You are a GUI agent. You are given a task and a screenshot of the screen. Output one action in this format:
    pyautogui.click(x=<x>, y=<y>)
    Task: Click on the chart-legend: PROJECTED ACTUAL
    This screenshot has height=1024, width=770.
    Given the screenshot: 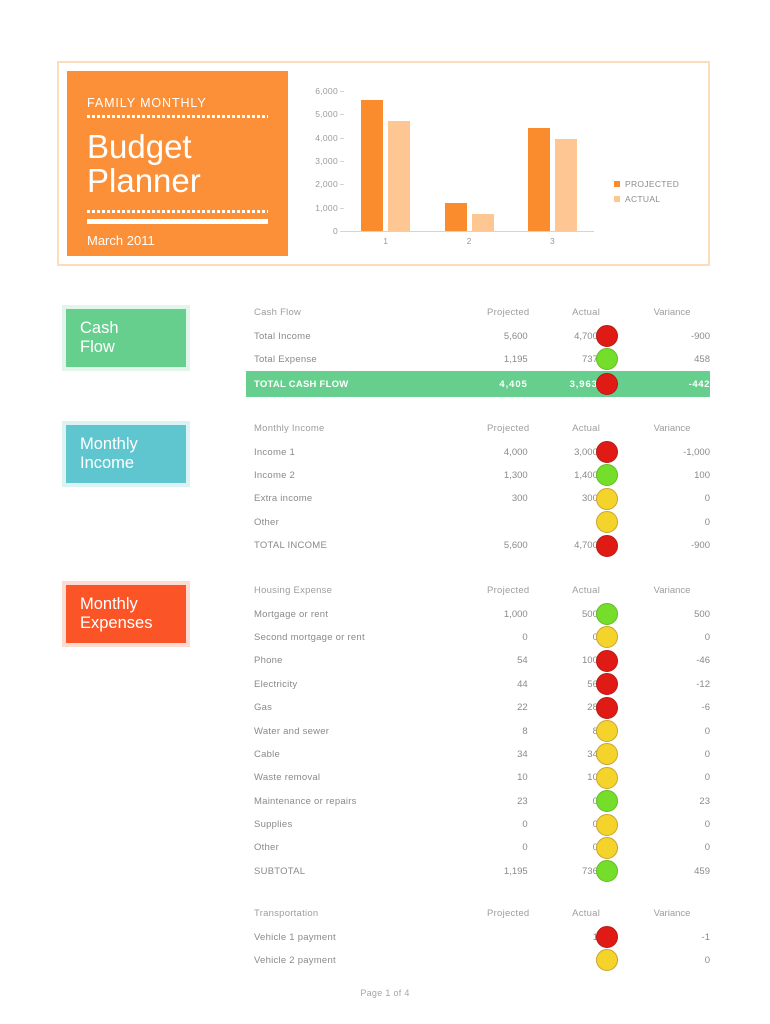 What is the action you would take?
    pyautogui.click(x=646, y=194)
    